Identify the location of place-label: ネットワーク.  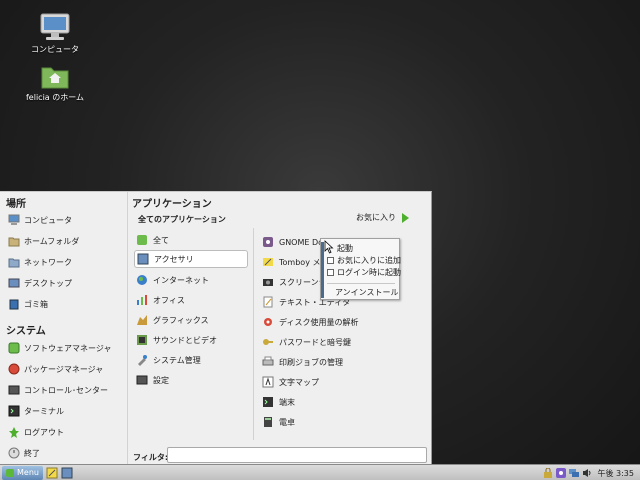
(48, 262).